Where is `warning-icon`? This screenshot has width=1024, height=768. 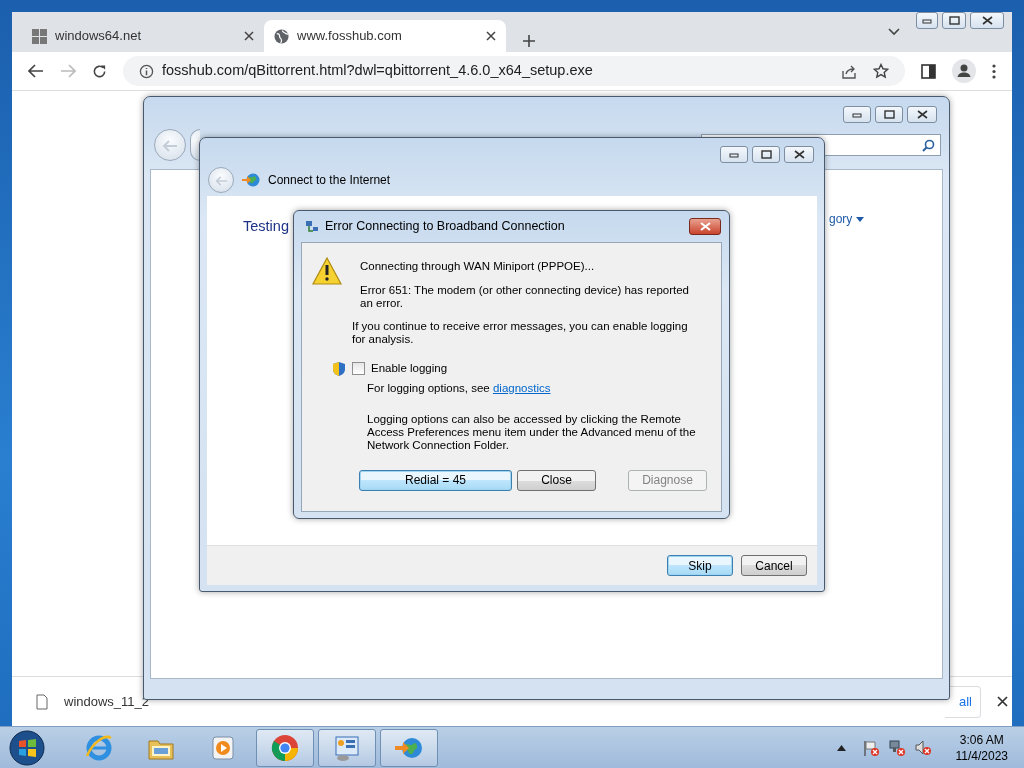 warning-icon is located at coordinates (327, 271).